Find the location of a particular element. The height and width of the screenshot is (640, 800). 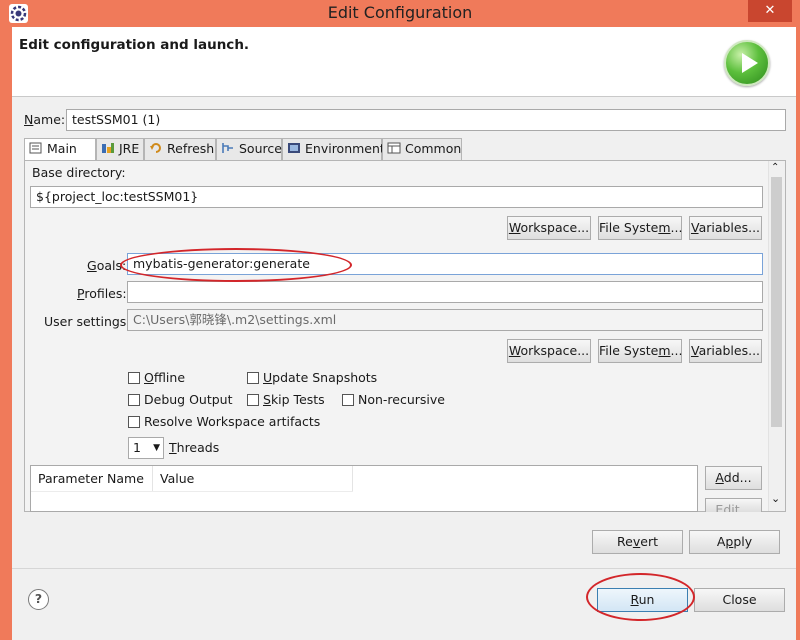

tab-common-label: Common is located at coordinates (433, 148).